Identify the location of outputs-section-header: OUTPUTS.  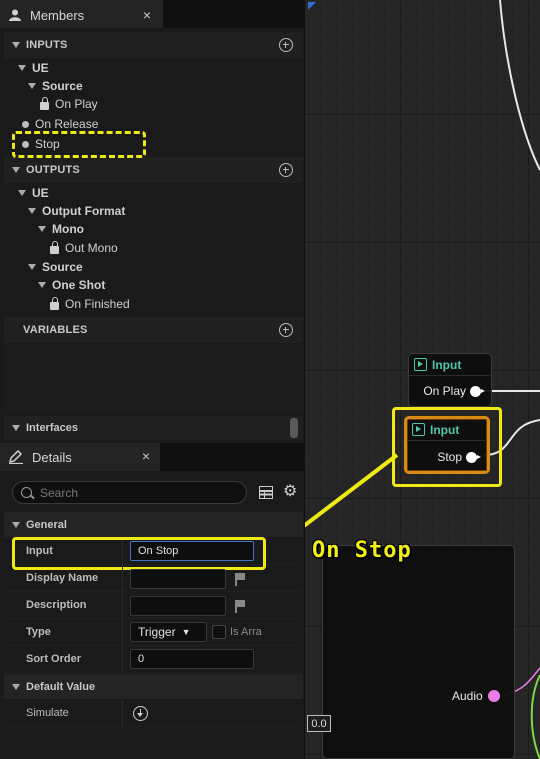
(153, 170).